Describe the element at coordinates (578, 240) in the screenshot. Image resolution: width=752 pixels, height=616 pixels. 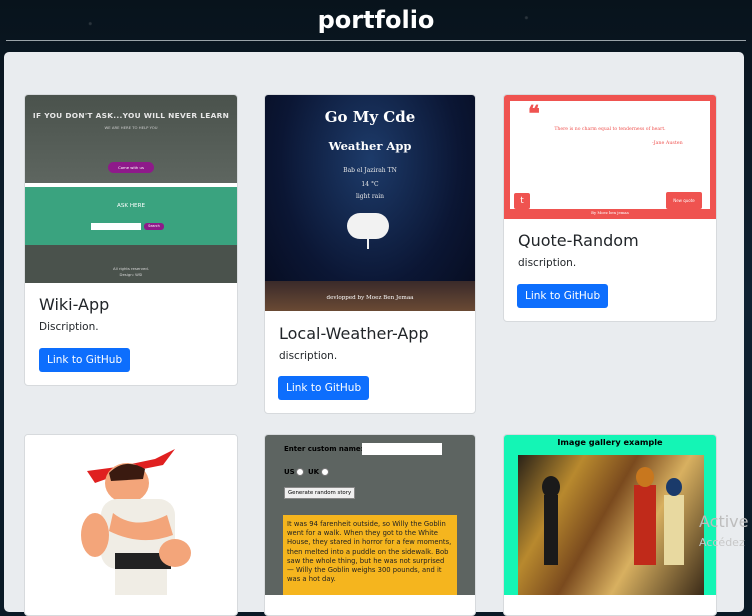
I see `card-title: Quote-Random` at that location.